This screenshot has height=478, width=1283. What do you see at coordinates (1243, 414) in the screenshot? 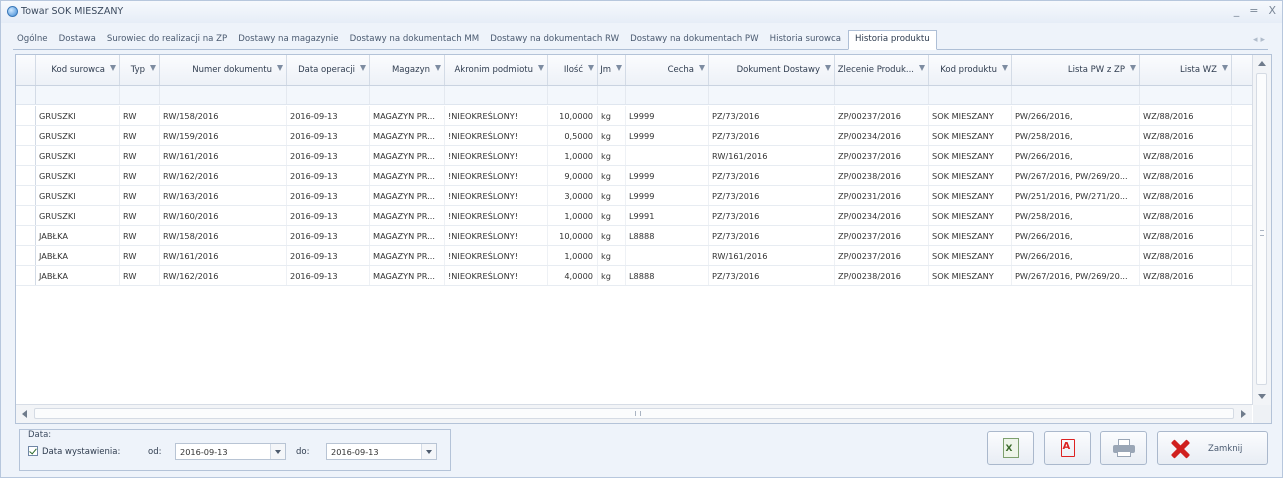
I see `scroll-right-icon` at bounding box center [1243, 414].